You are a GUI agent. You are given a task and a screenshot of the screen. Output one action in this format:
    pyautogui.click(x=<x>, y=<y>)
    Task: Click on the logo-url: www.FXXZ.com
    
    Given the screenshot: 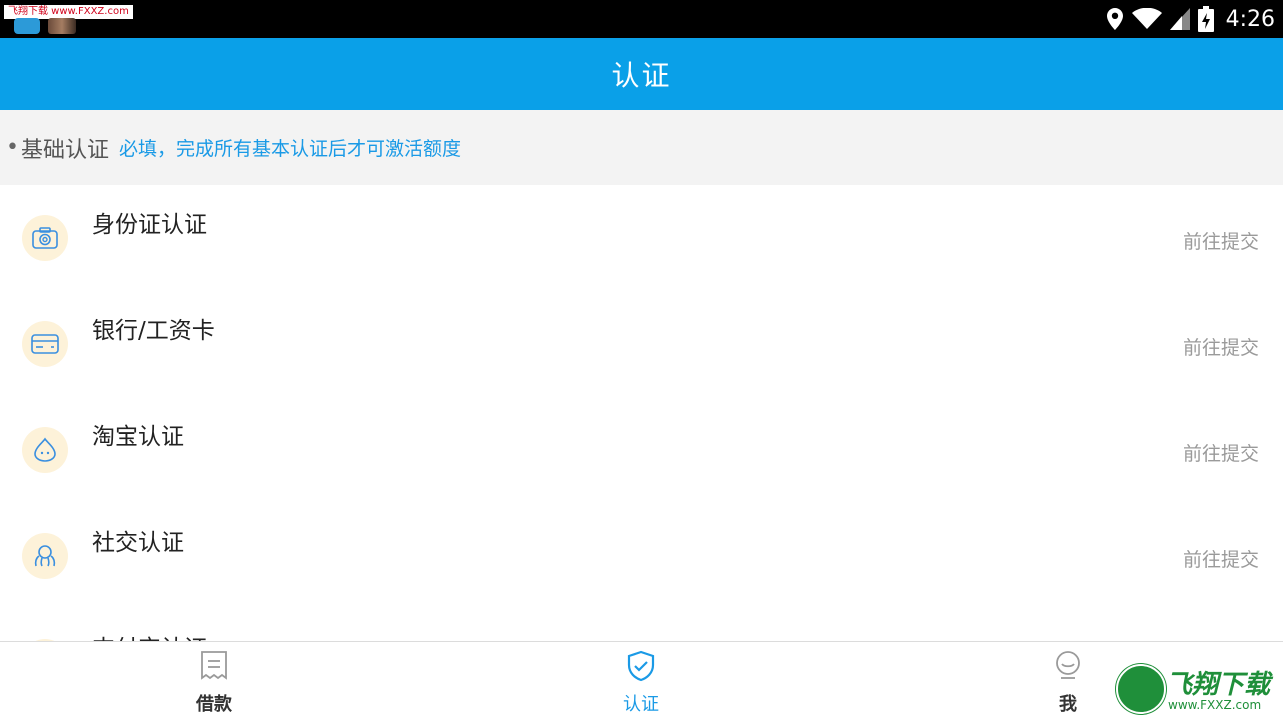 What is the action you would take?
    pyautogui.click(x=1215, y=705)
    